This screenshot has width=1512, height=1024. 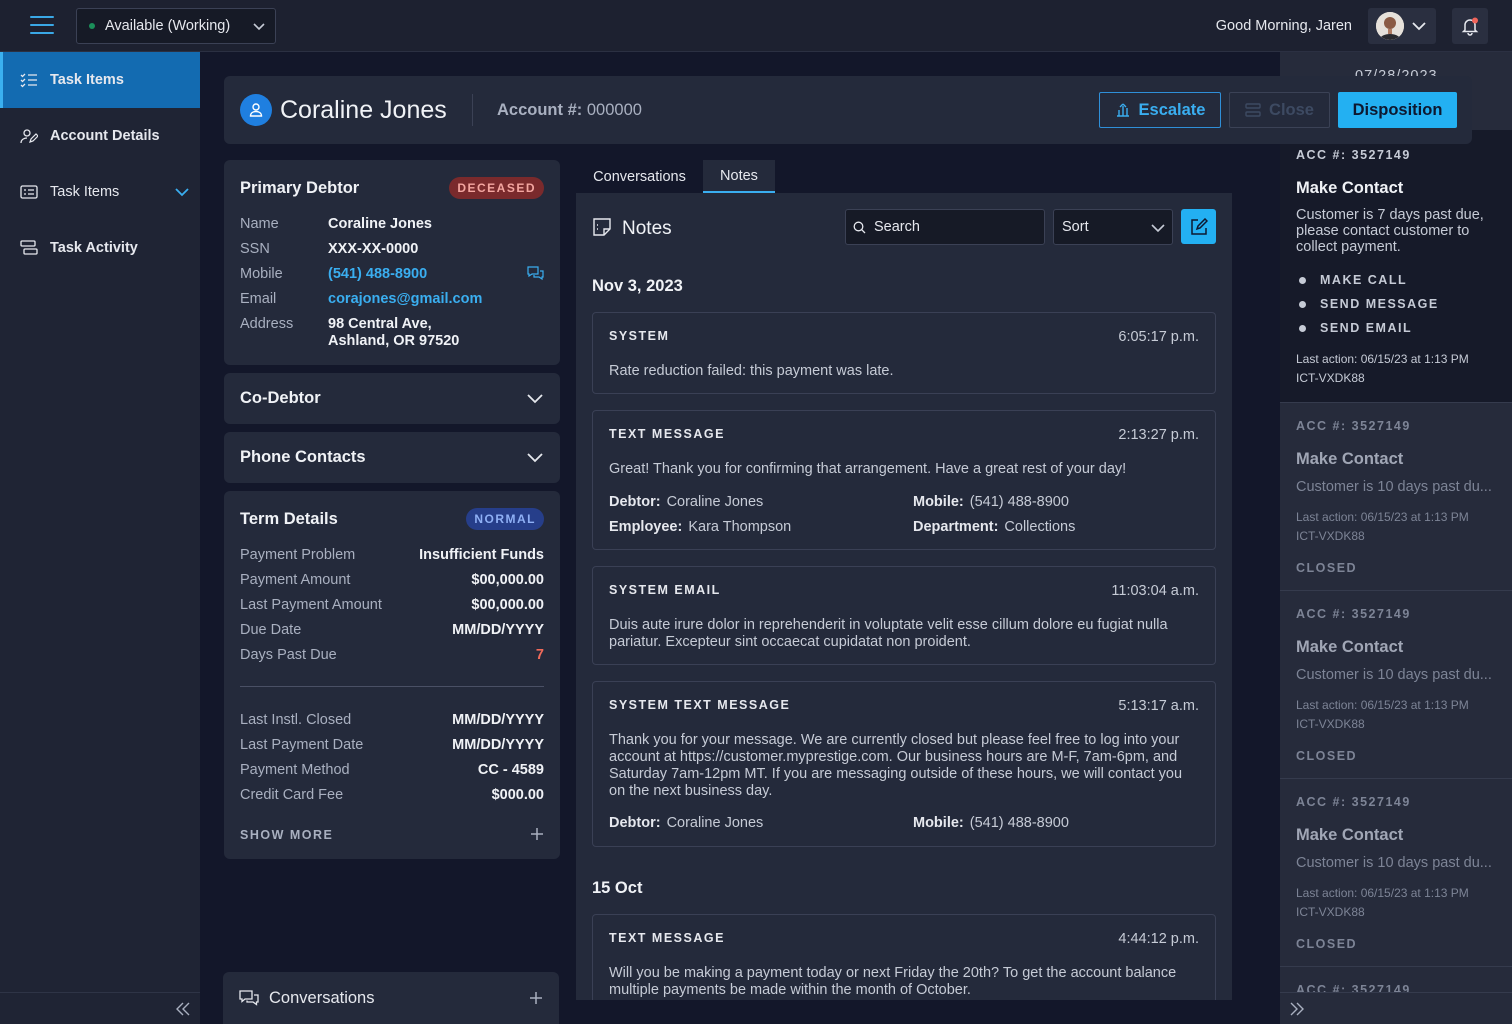 I want to click on field-label: Payment Method, so click(x=295, y=770).